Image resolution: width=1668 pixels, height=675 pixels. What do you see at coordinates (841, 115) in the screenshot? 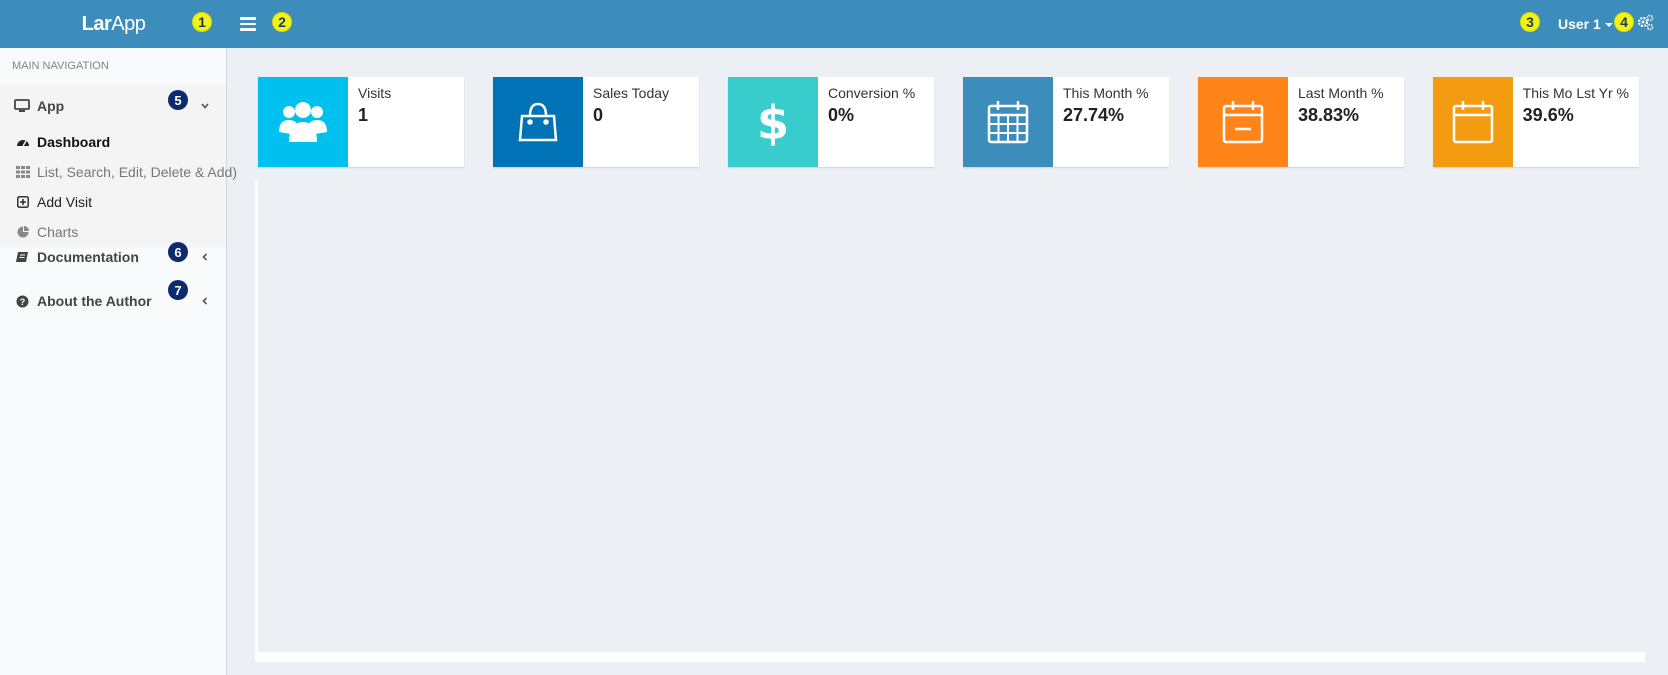
I see `info-box-value: 0%` at bounding box center [841, 115].